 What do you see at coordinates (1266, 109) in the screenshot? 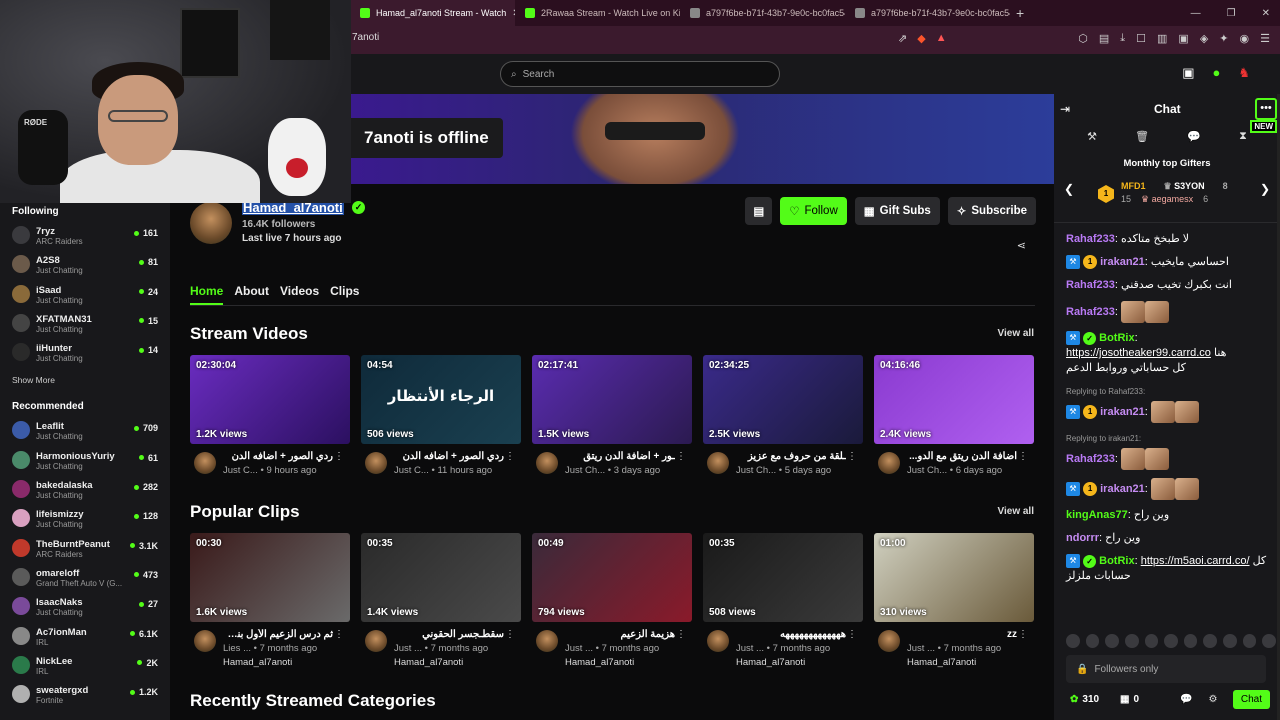
I see `chat-options-button: •••` at bounding box center [1266, 109].